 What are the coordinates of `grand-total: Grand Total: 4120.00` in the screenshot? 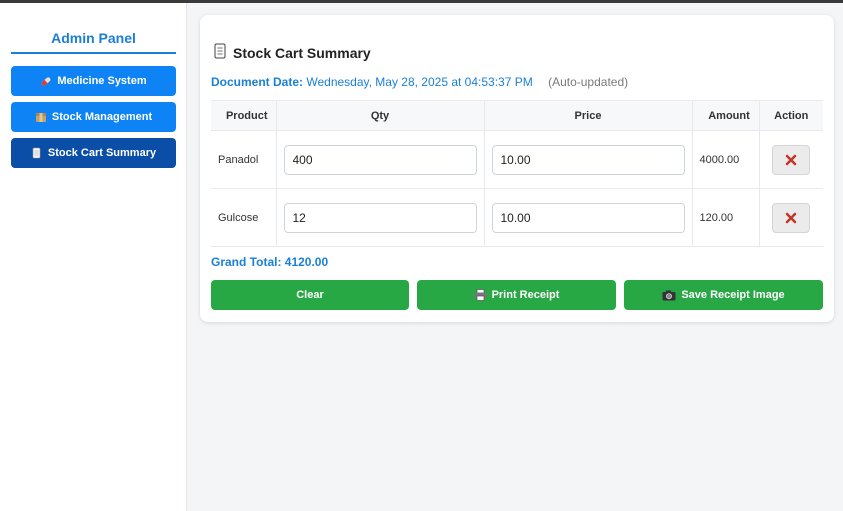 It's located at (270, 262).